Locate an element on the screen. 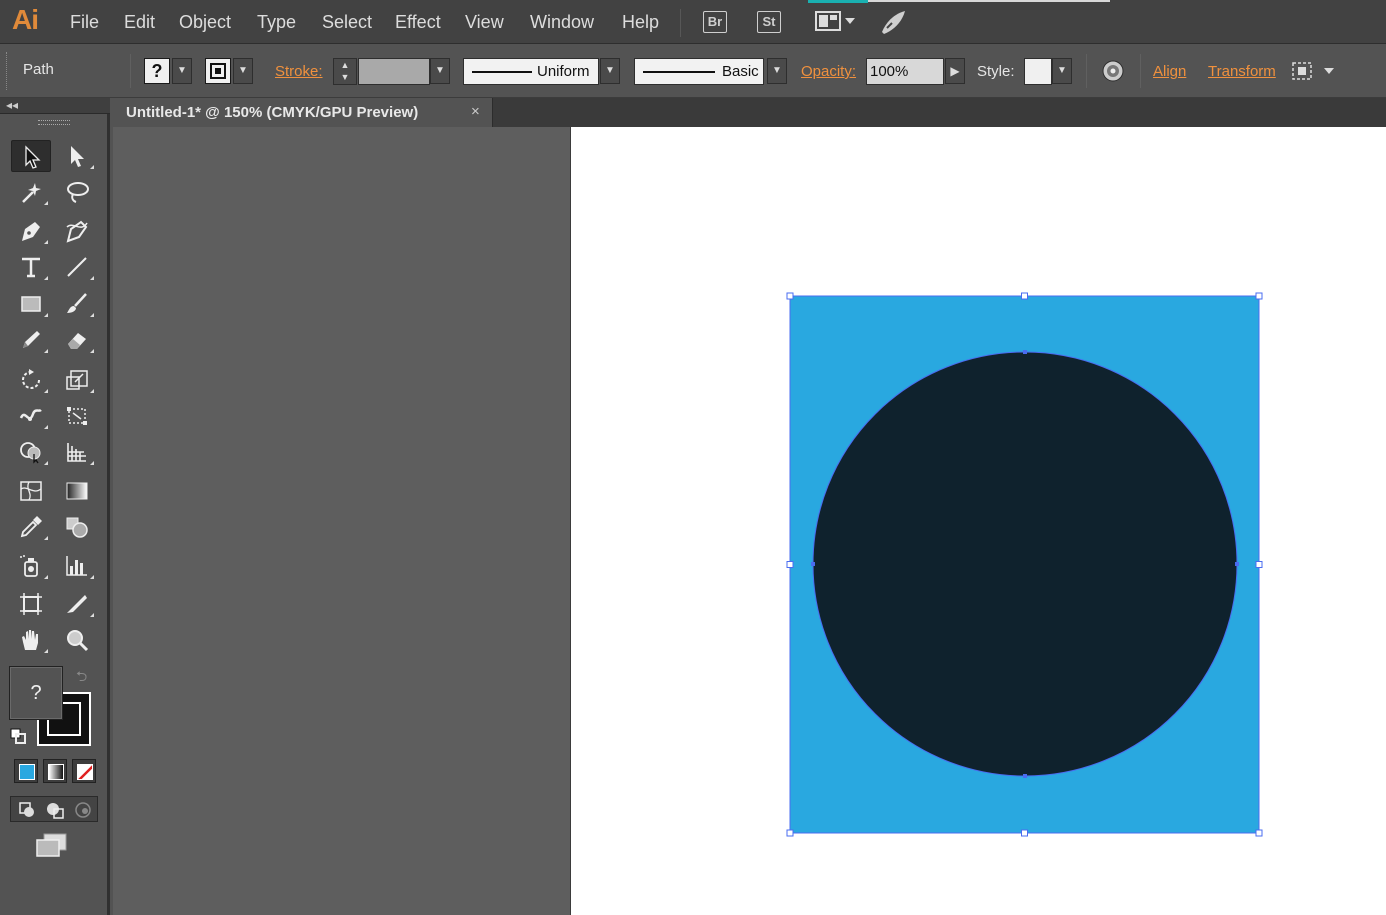 The height and width of the screenshot is (915, 1386). color-mode-swatch is located at coordinates (27, 772).